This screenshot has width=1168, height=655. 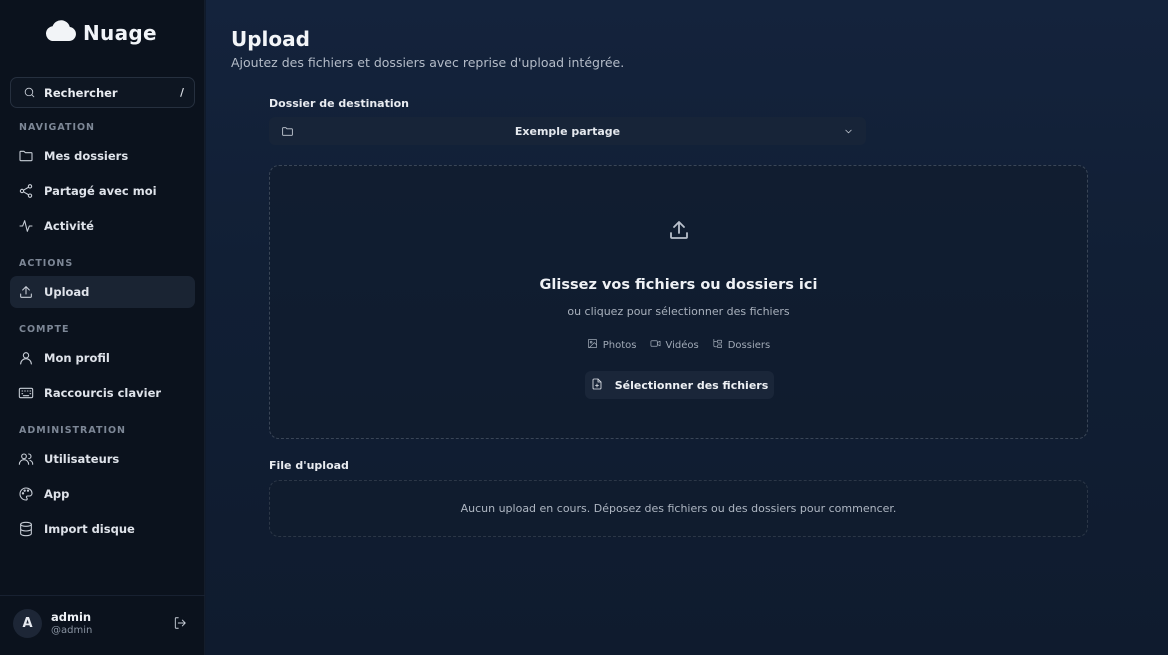 I want to click on search-shortcut: /, so click(x=182, y=92).